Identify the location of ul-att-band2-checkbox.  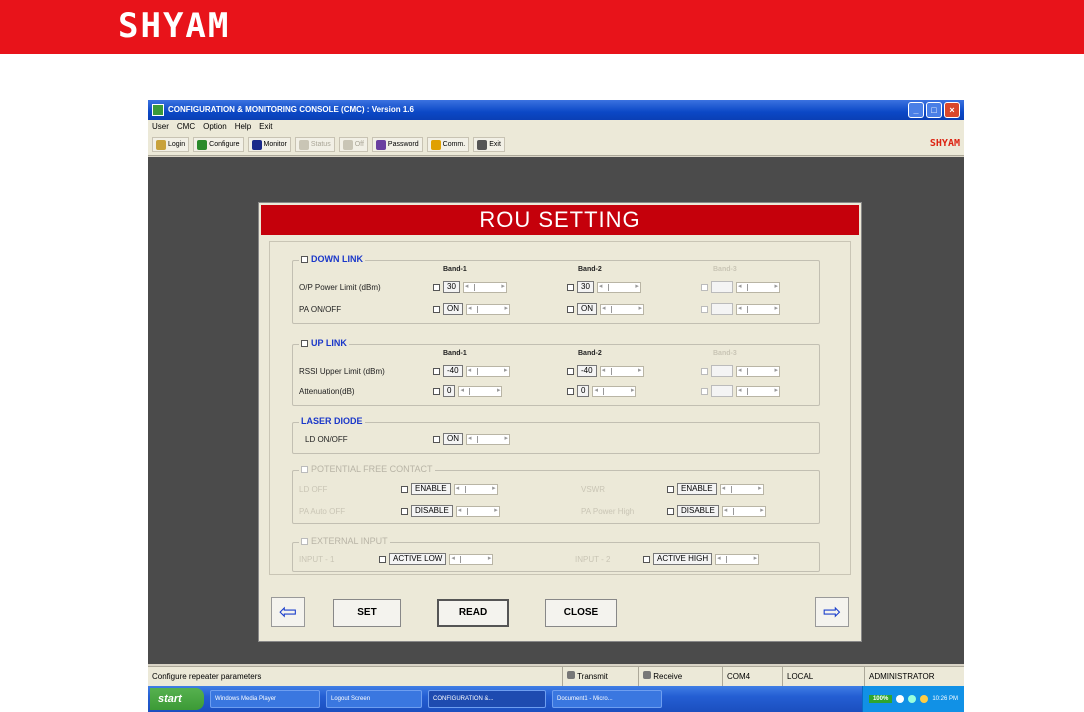
(570, 391).